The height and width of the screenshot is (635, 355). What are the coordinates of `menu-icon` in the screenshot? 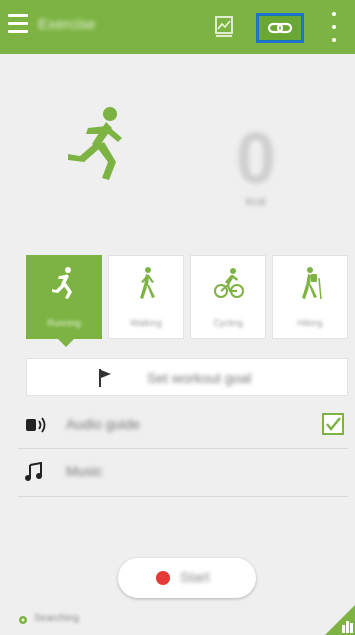 It's located at (18, 26).